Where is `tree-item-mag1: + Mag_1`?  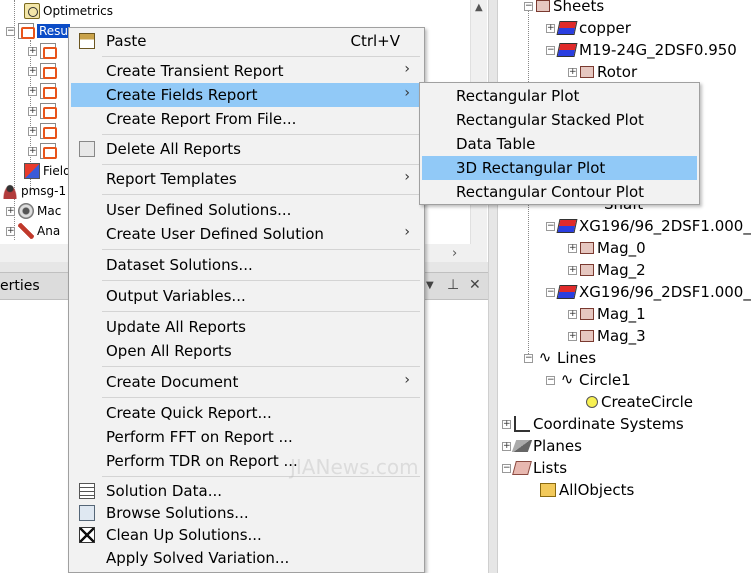
tree-item-mag1: + Mag_1 is located at coordinates (607, 314).